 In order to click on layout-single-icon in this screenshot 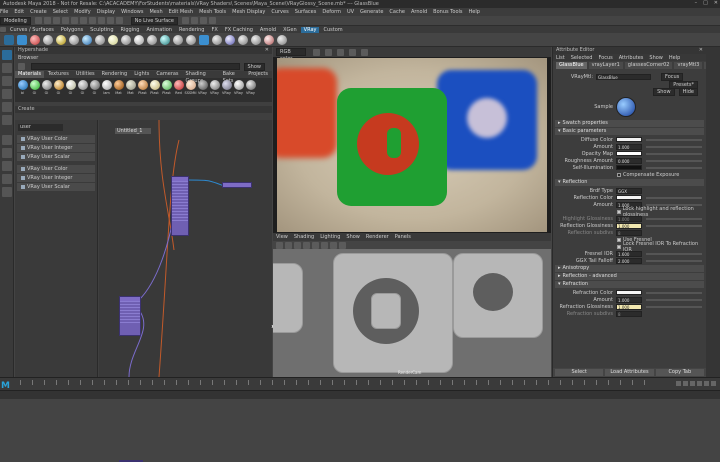, I will do `click(7, 140)`.